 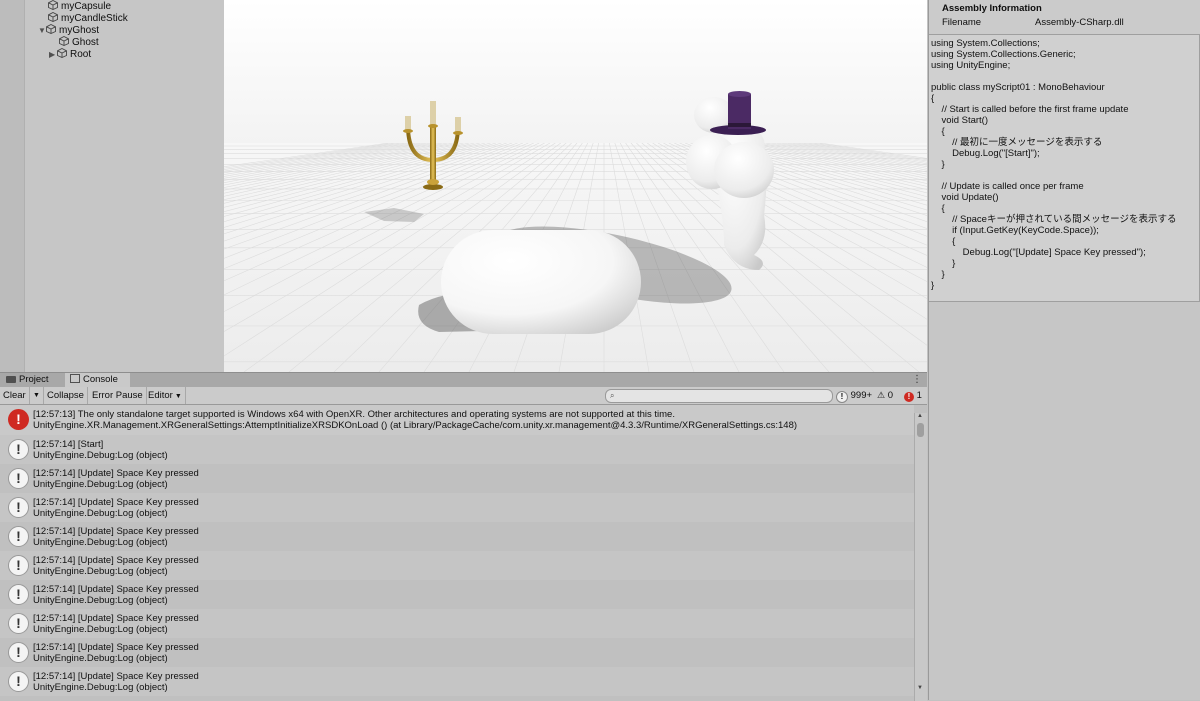 I want to click on hierarchy-item-ghost: Ghost, so click(x=79, y=41).